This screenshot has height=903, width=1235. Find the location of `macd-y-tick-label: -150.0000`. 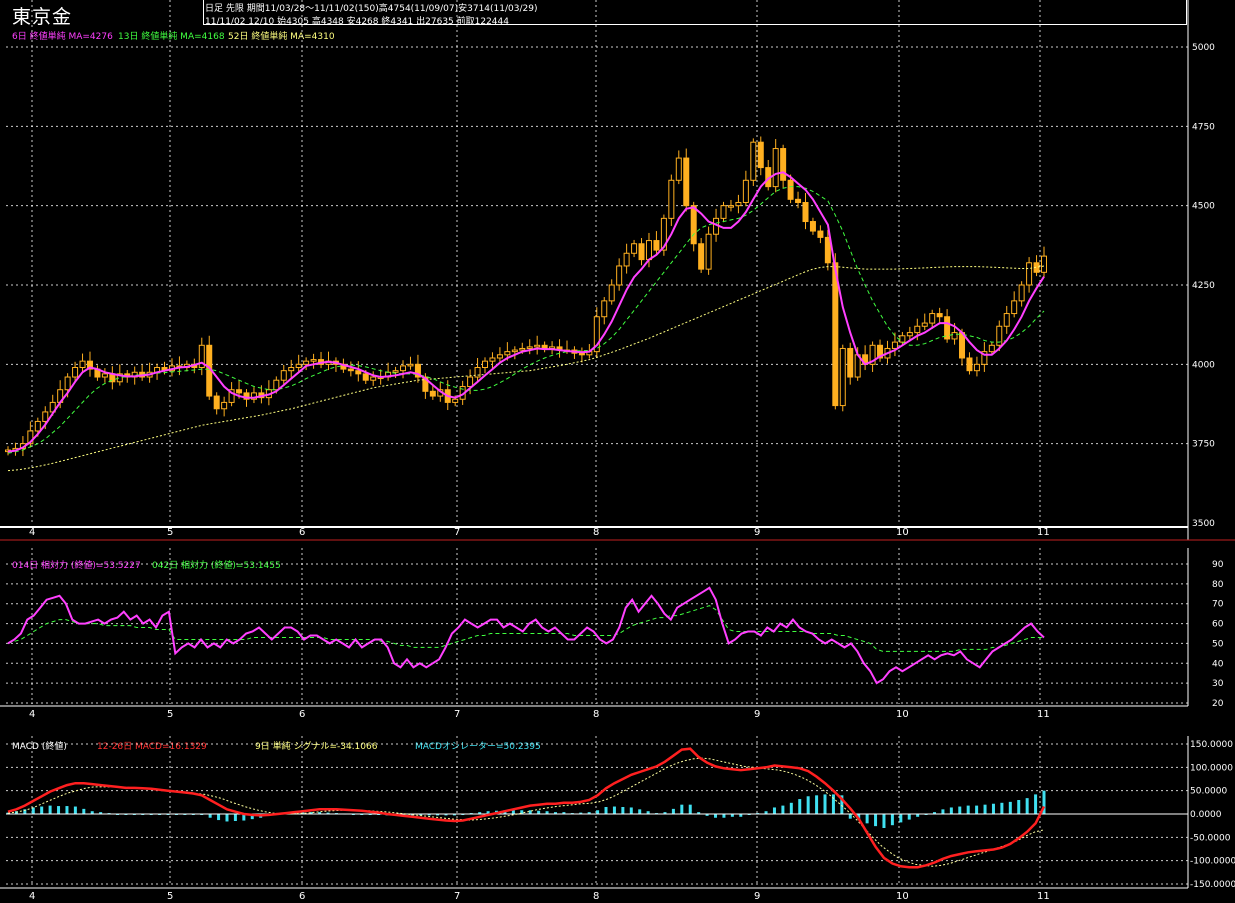

macd-y-tick-label: -150.0000 is located at coordinates (1212, 885).